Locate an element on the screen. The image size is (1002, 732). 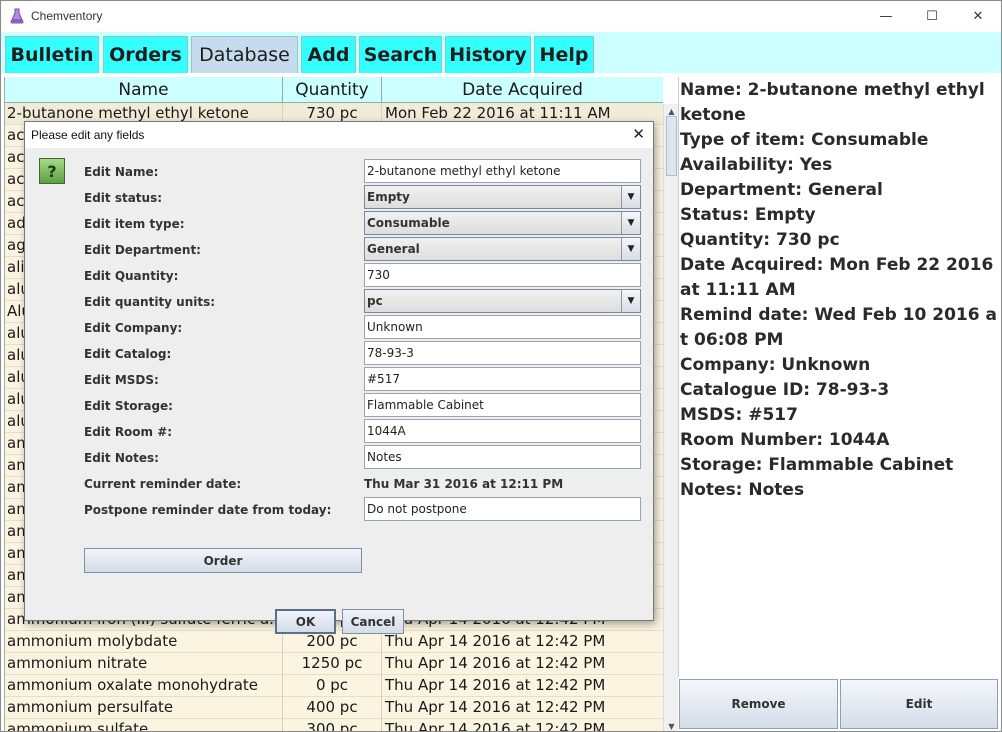
dialog-title: Please edit any fields is located at coordinates (88, 135).